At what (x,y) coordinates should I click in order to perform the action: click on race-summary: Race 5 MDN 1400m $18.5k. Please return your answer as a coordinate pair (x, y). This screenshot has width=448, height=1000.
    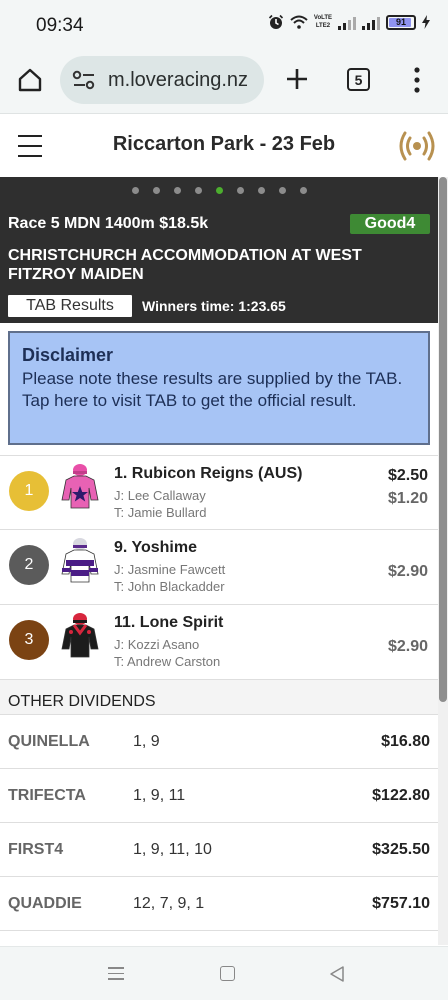
    Looking at the image, I should click on (108, 223).